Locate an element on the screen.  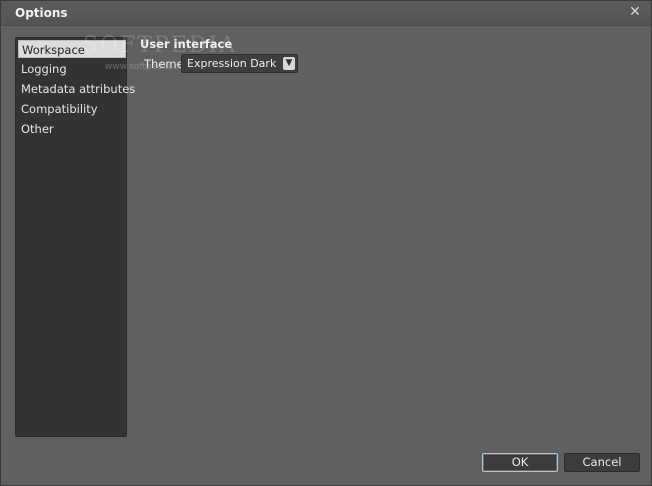
cancel-button: Cancel is located at coordinates (602, 462).